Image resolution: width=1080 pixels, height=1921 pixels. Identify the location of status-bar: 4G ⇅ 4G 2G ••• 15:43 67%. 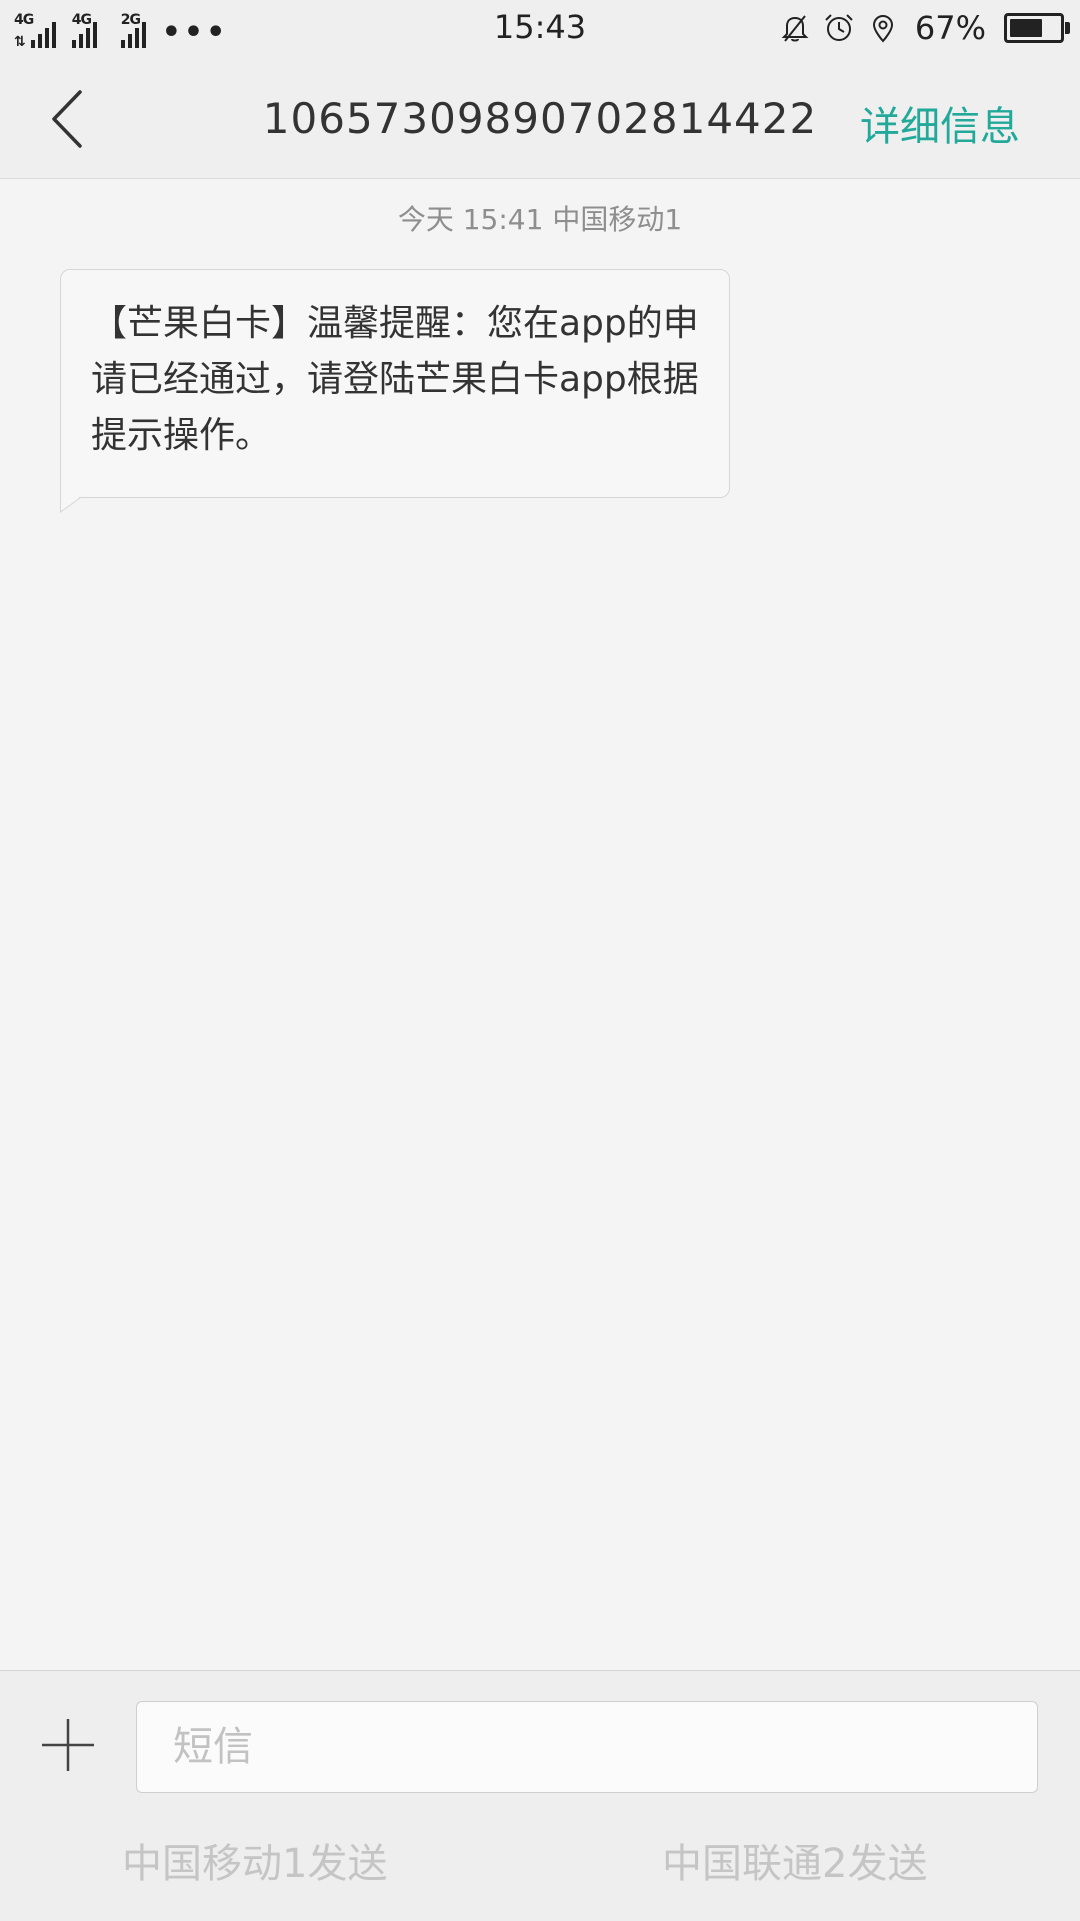
(540, 29).